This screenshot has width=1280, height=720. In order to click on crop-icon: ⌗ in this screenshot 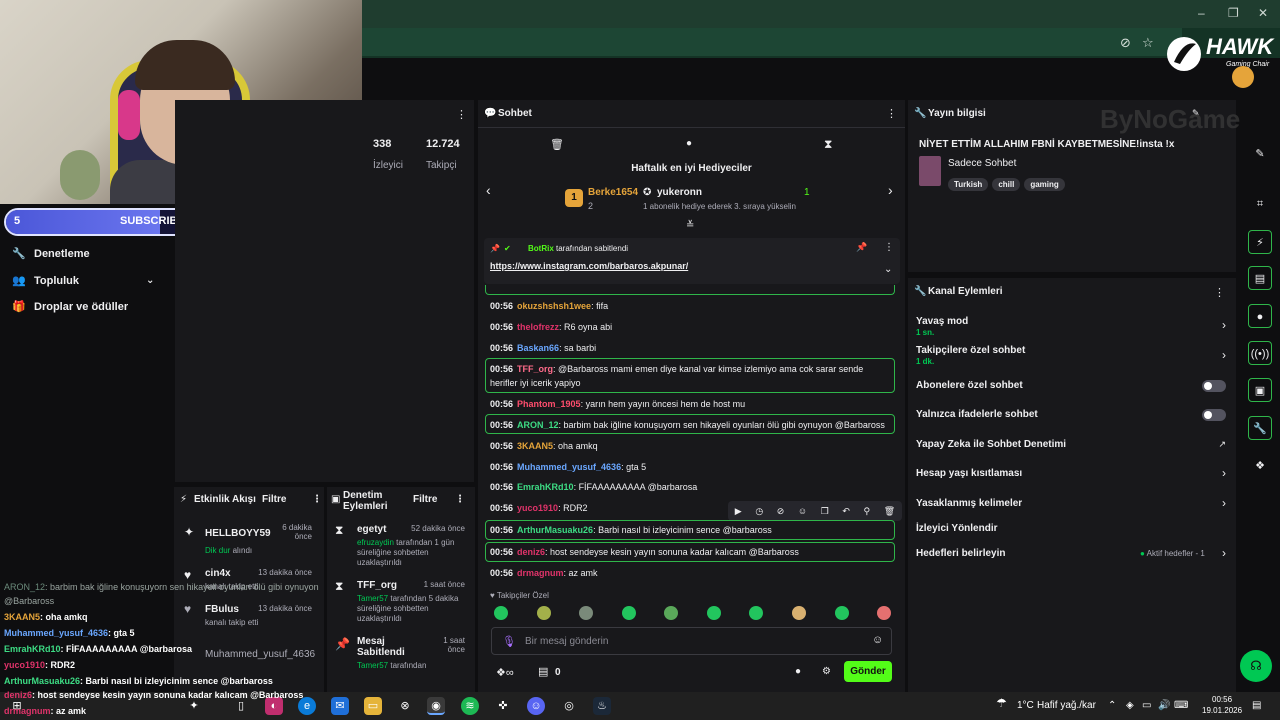, I will do `click(1260, 204)`.